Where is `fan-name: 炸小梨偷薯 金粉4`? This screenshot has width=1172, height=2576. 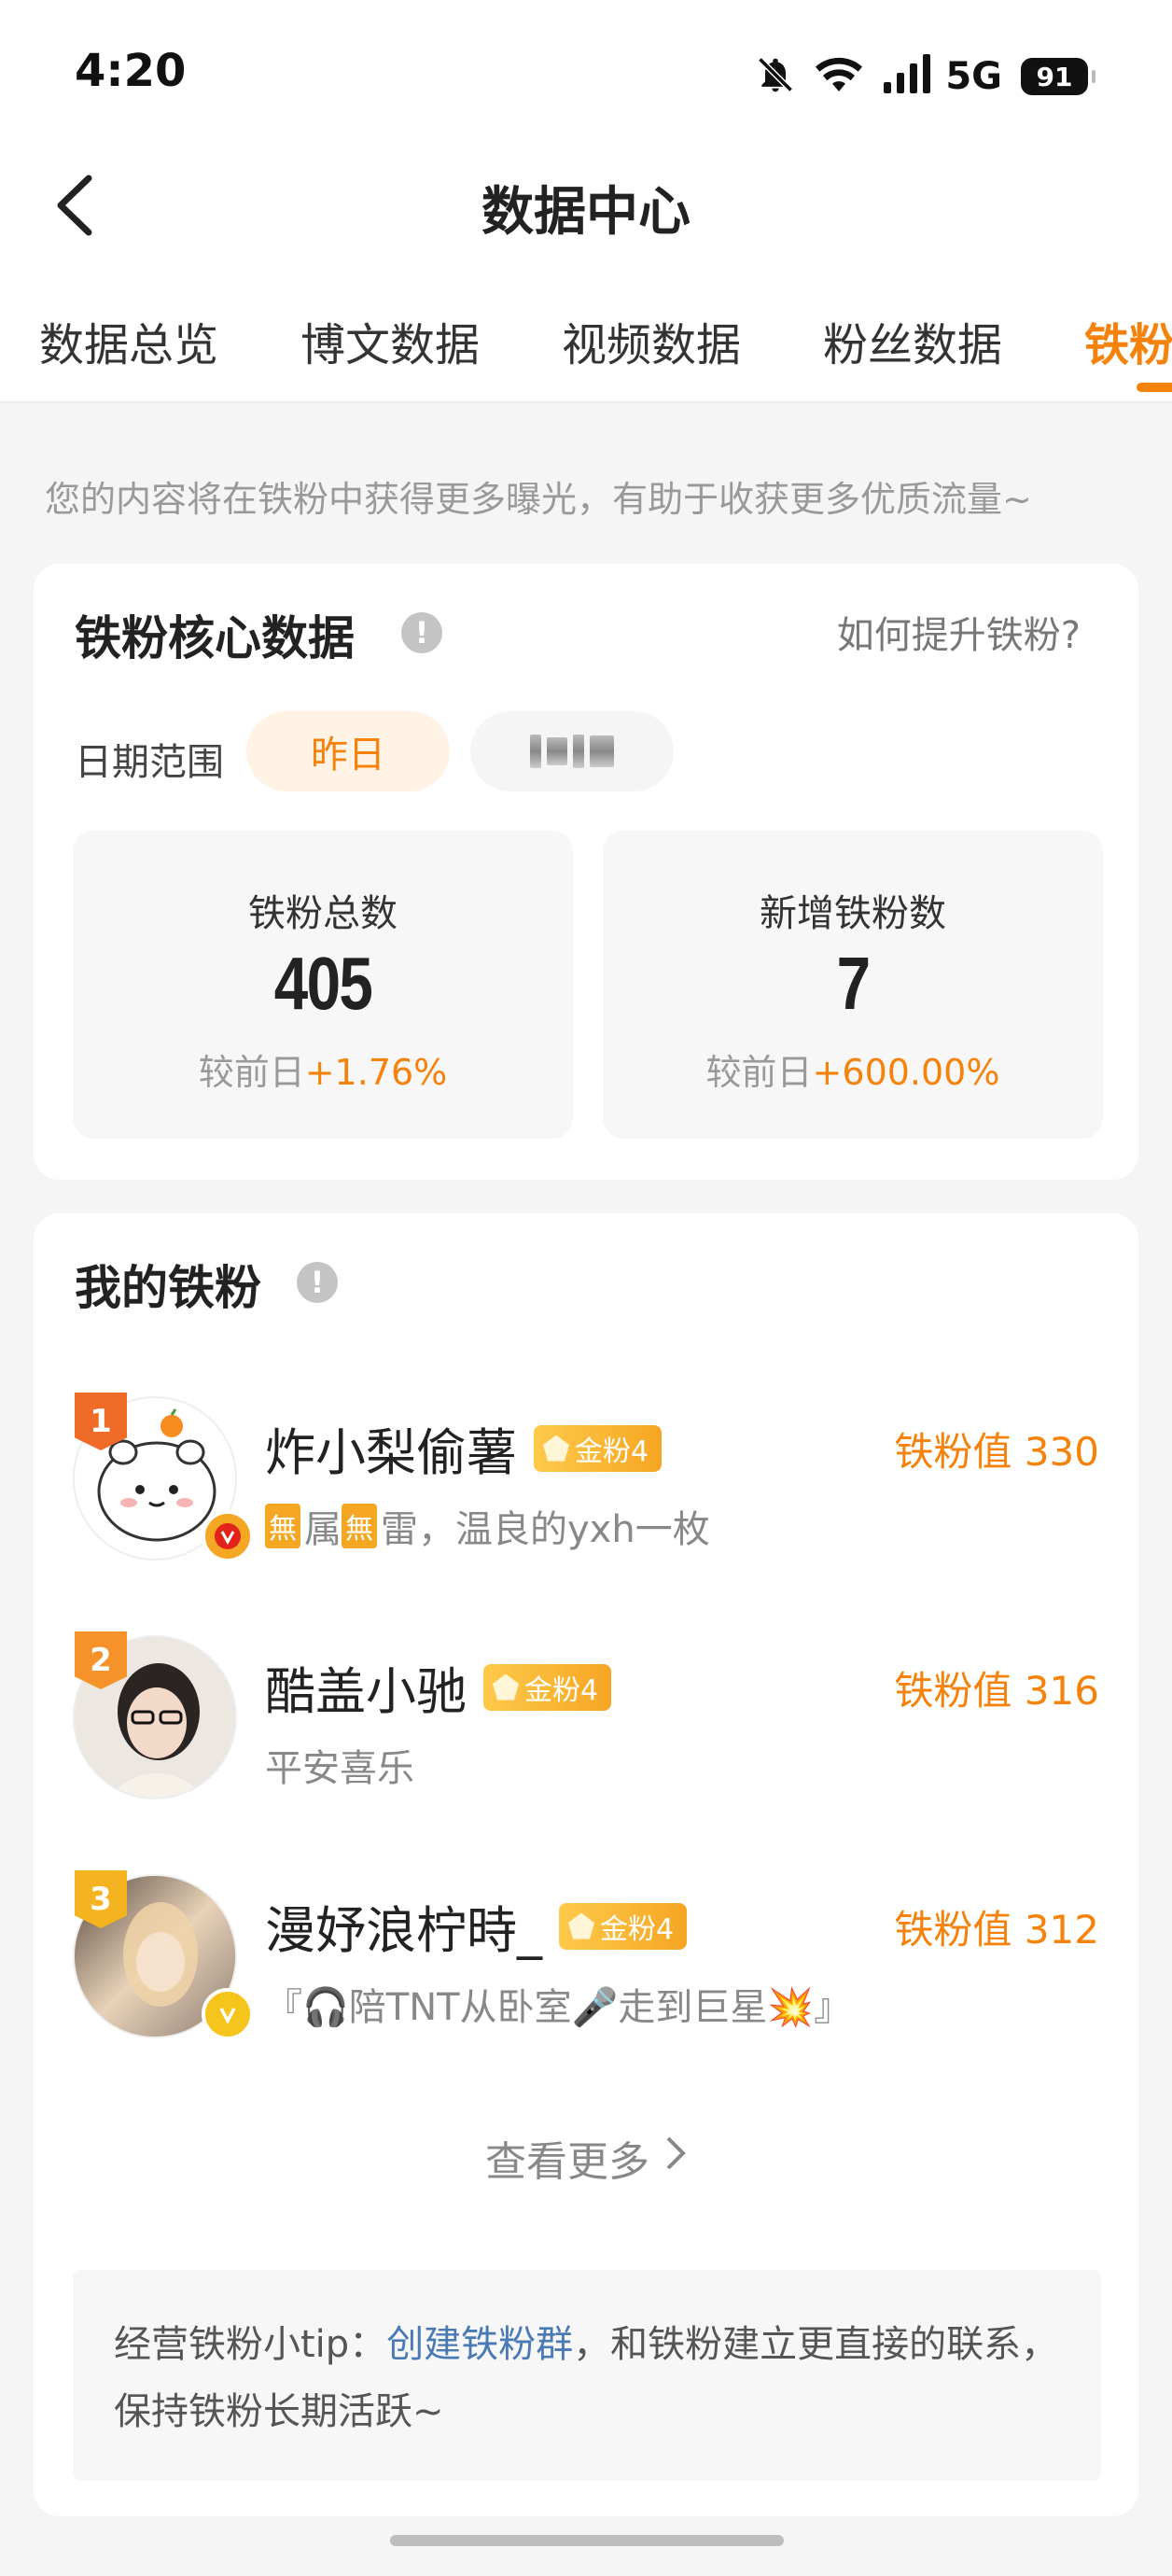
fan-name: 炸小梨偷薯 金粉4 is located at coordinates (464, 1448).